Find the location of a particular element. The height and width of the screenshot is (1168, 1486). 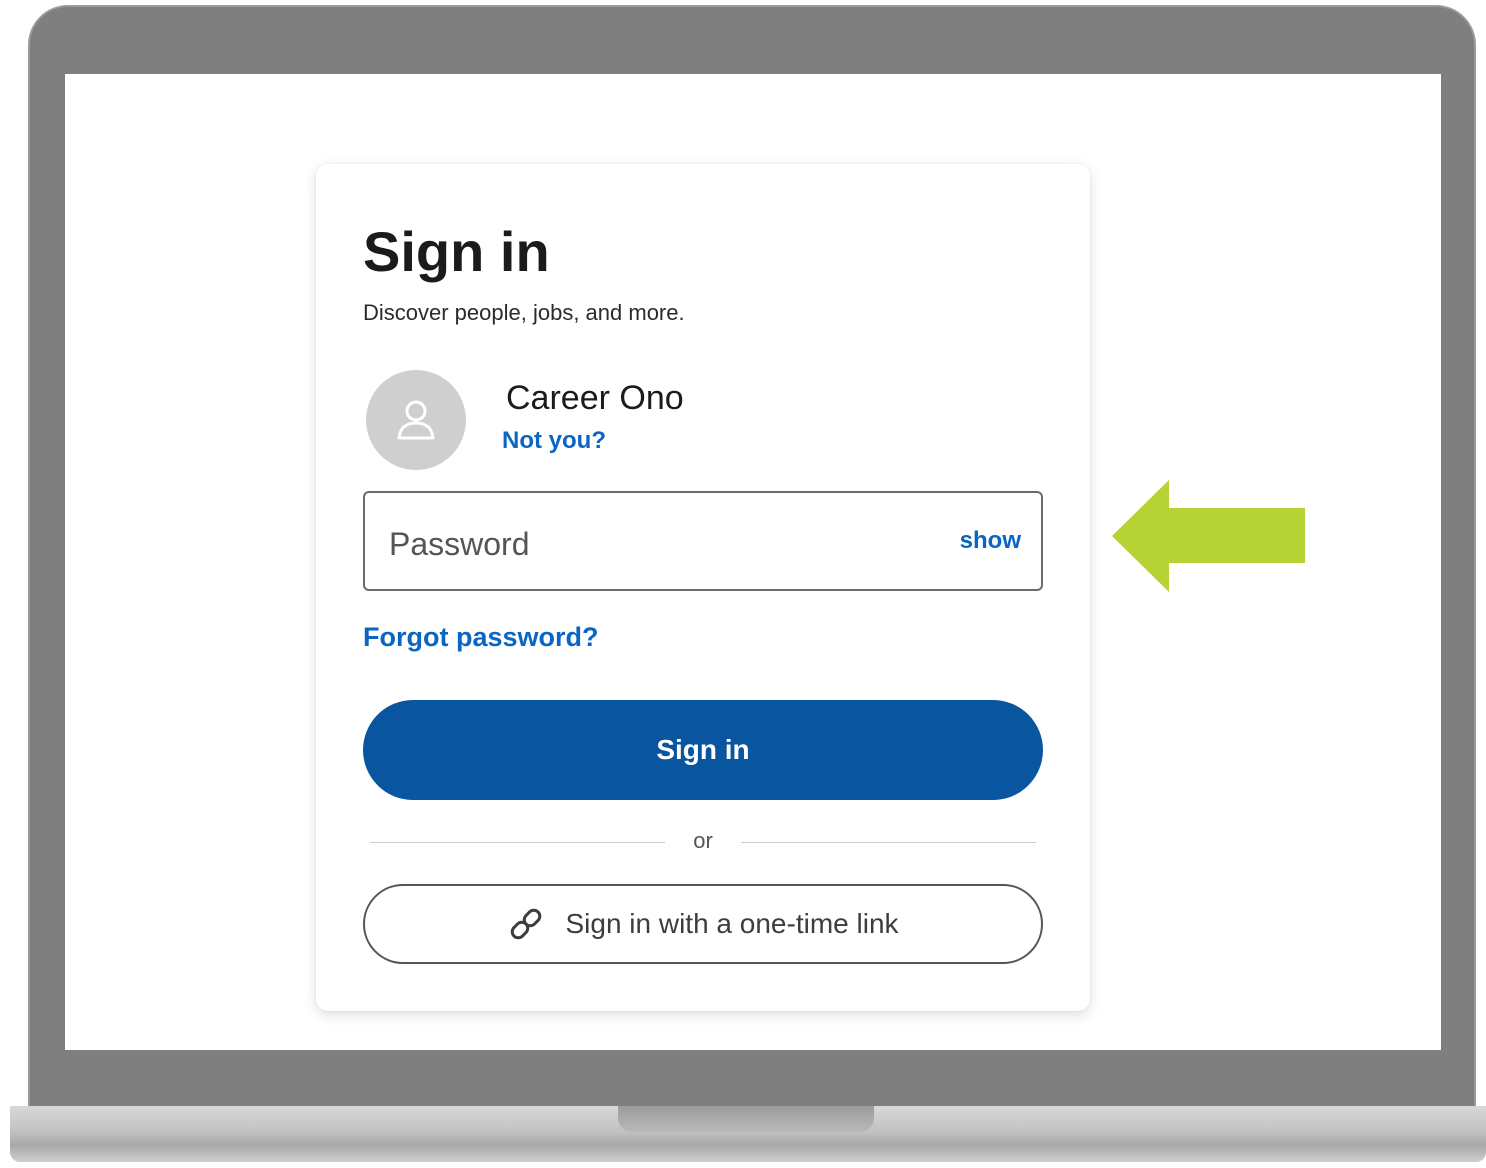

password-field: show is located at coordinates (703, 541).